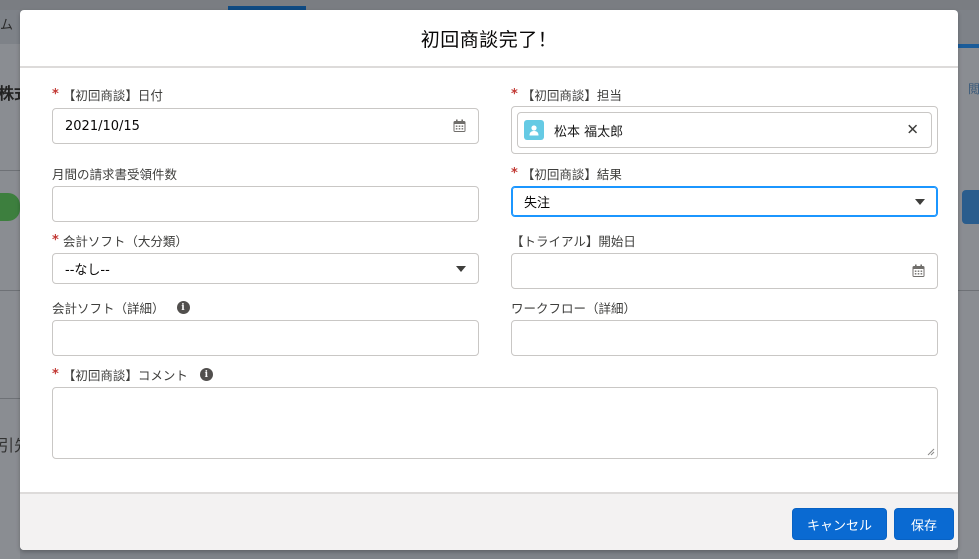 Image resolution: width=979 pixels, height=559 pixels. What do you see at coordinates (912, 130) in the screenshot?
I see `close-icon: ✕` at bounding box center [912, 130].